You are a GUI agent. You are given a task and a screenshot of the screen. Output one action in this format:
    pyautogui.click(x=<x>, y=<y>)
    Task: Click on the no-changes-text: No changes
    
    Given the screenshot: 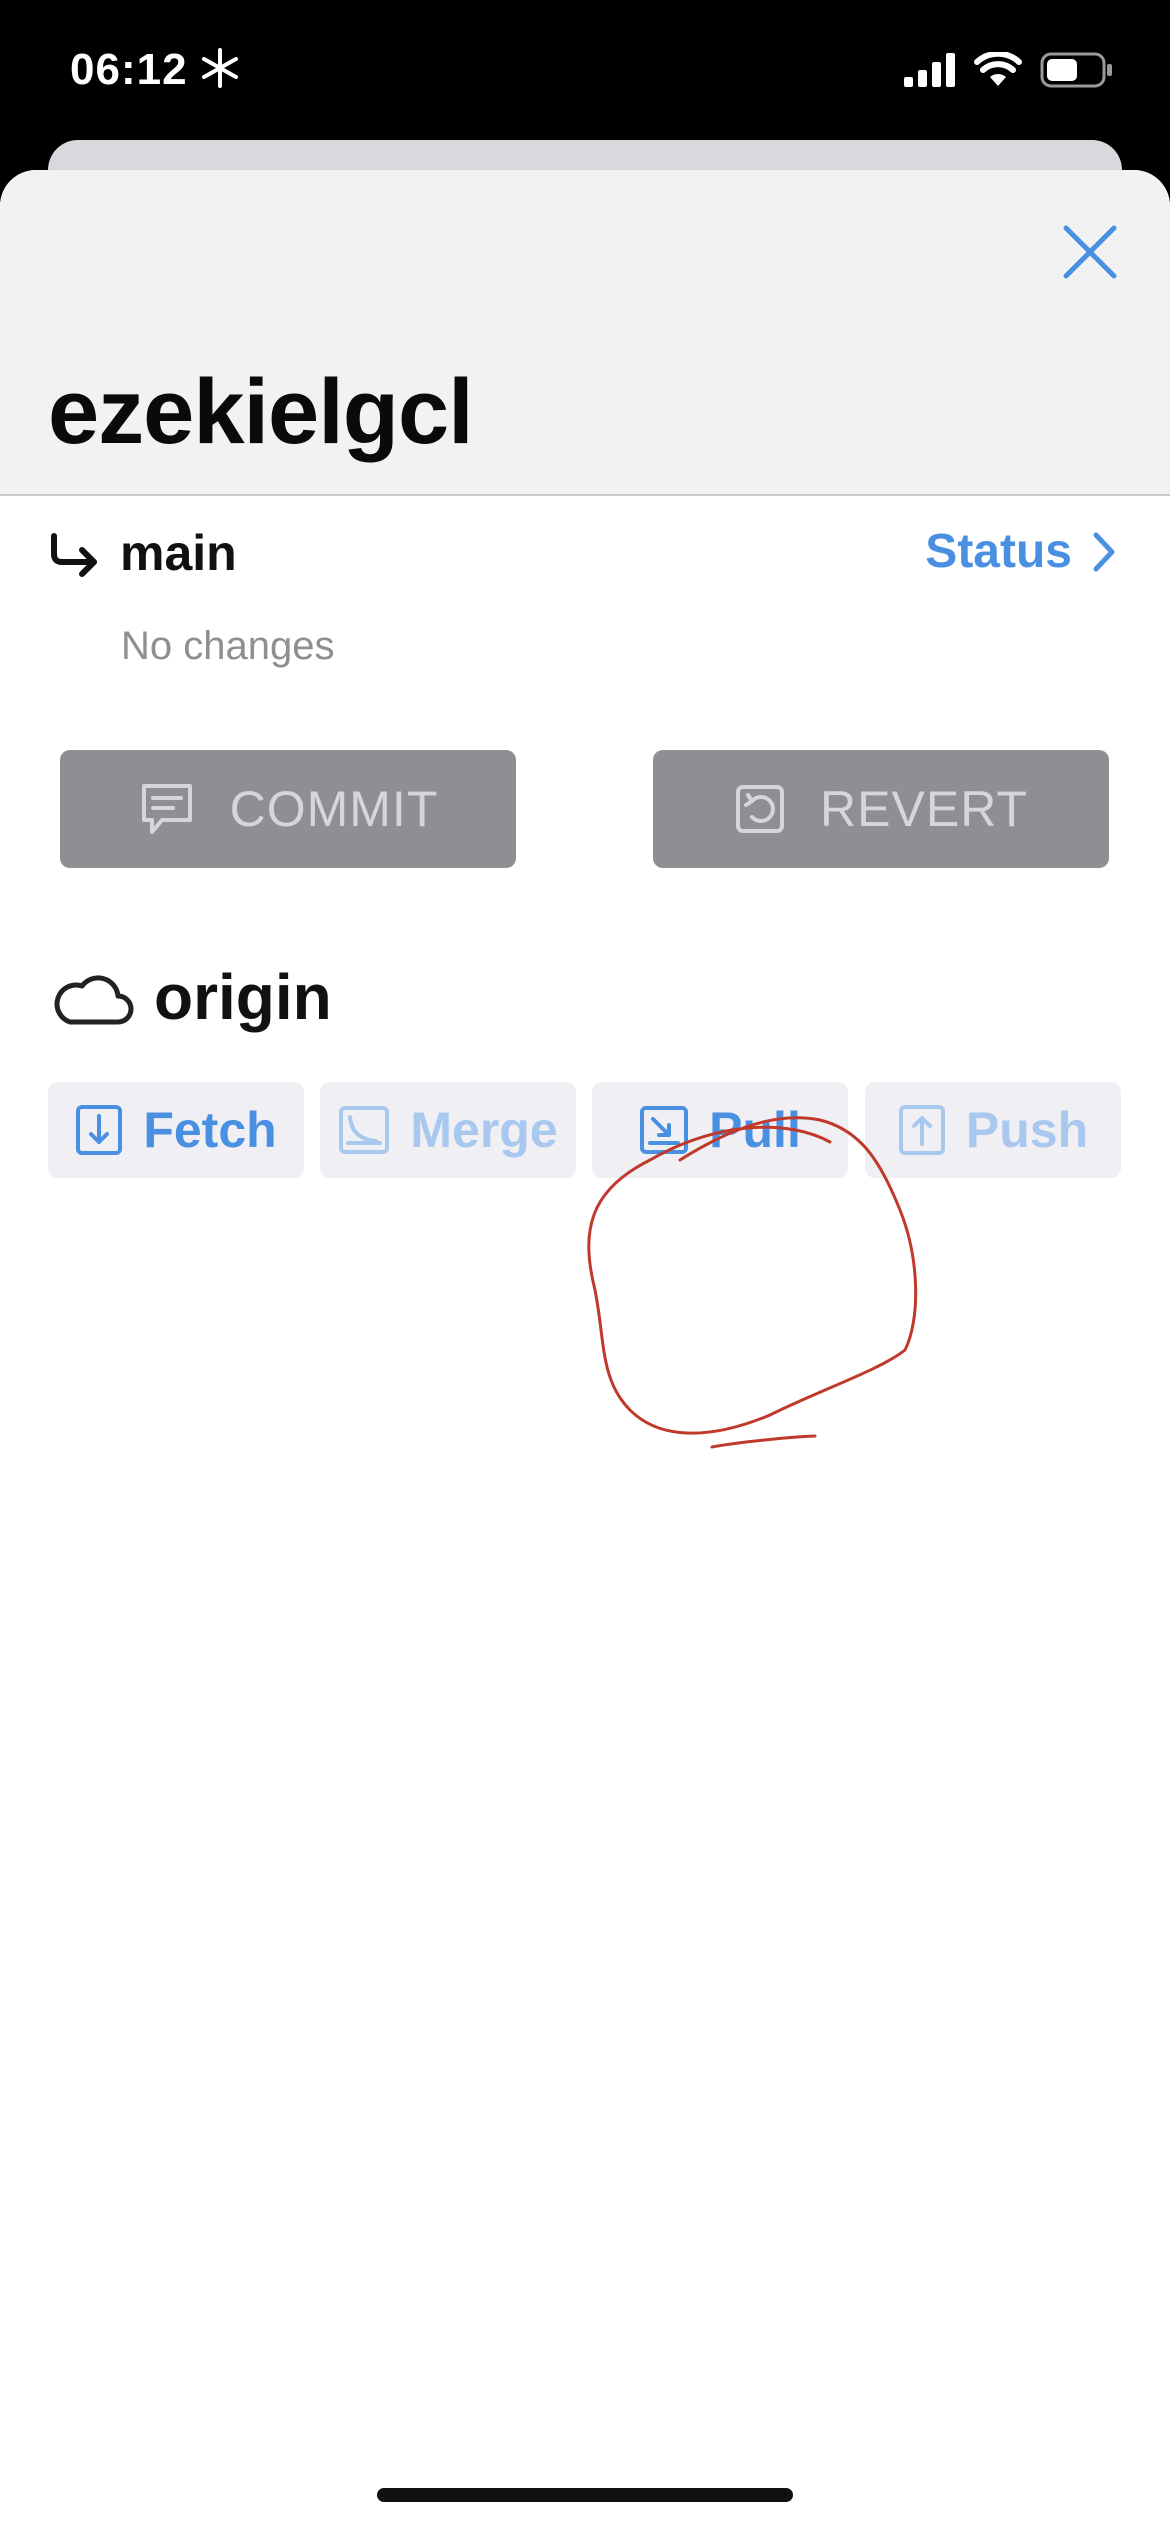 What is the action you would take?
    pyautogui.click(x=228, y=646)
    